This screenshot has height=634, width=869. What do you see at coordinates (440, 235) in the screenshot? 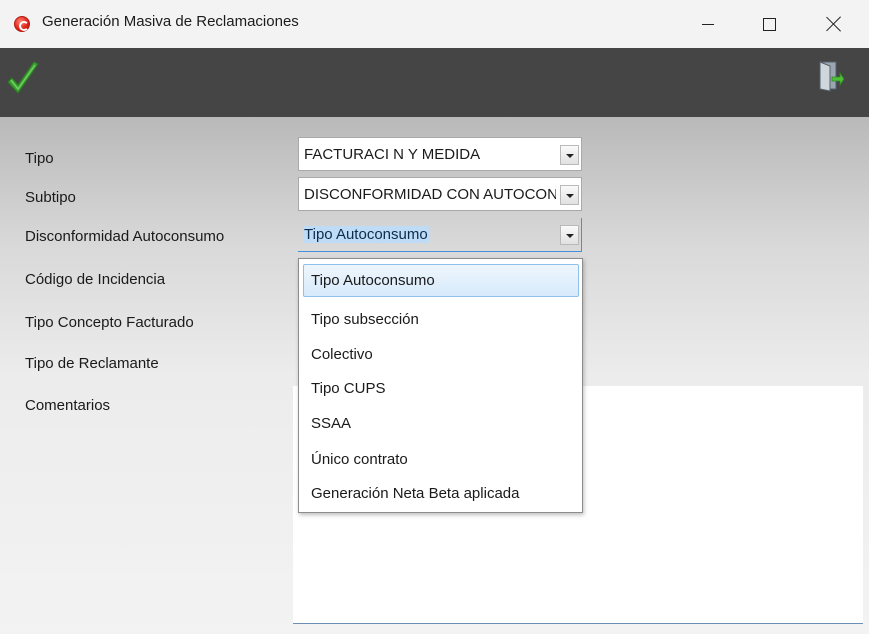
I see `disconformidad-select: Tipo Autoconsumo` at bounding box center [440, 235].